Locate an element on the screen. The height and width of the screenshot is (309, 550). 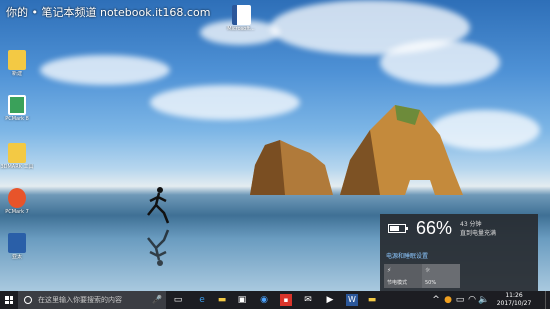
runner-reflection is located at coordinates (158, 247).